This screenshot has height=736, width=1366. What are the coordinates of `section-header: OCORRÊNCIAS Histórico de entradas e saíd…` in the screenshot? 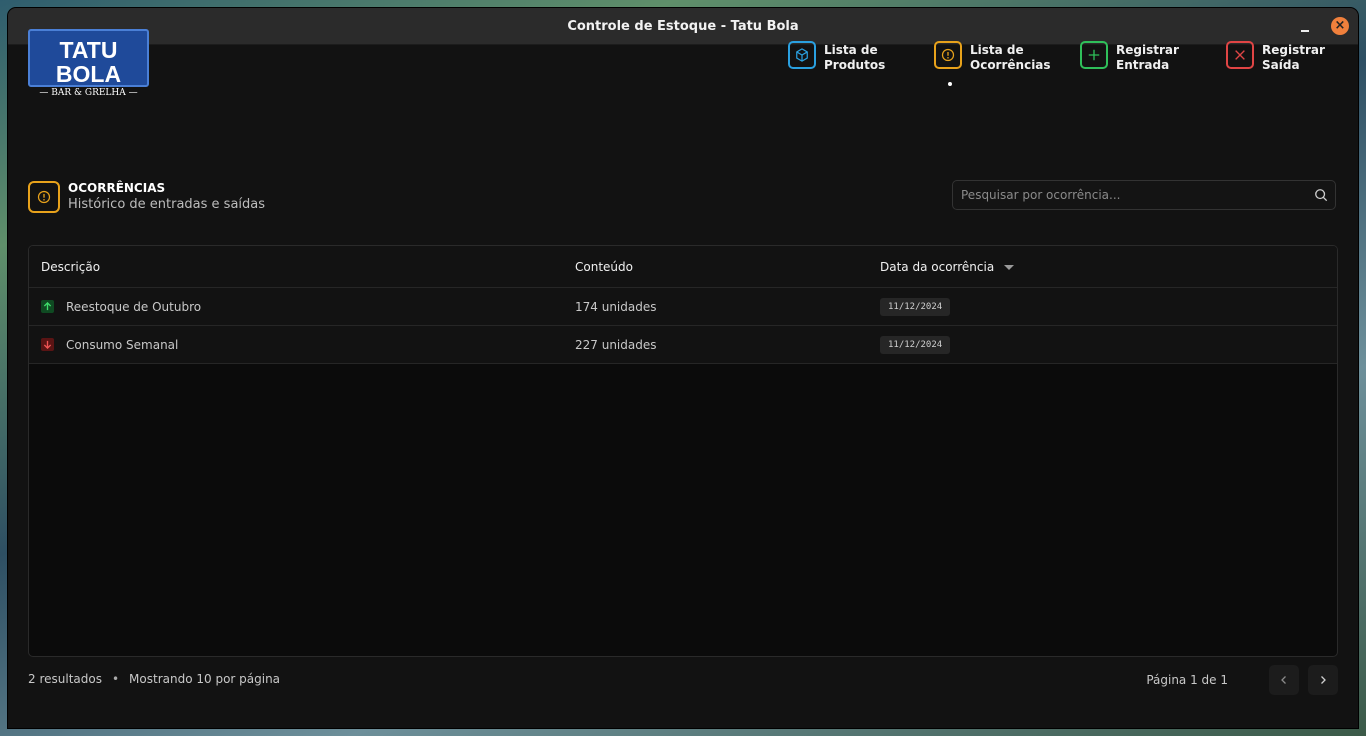 It's located at (146, 196).